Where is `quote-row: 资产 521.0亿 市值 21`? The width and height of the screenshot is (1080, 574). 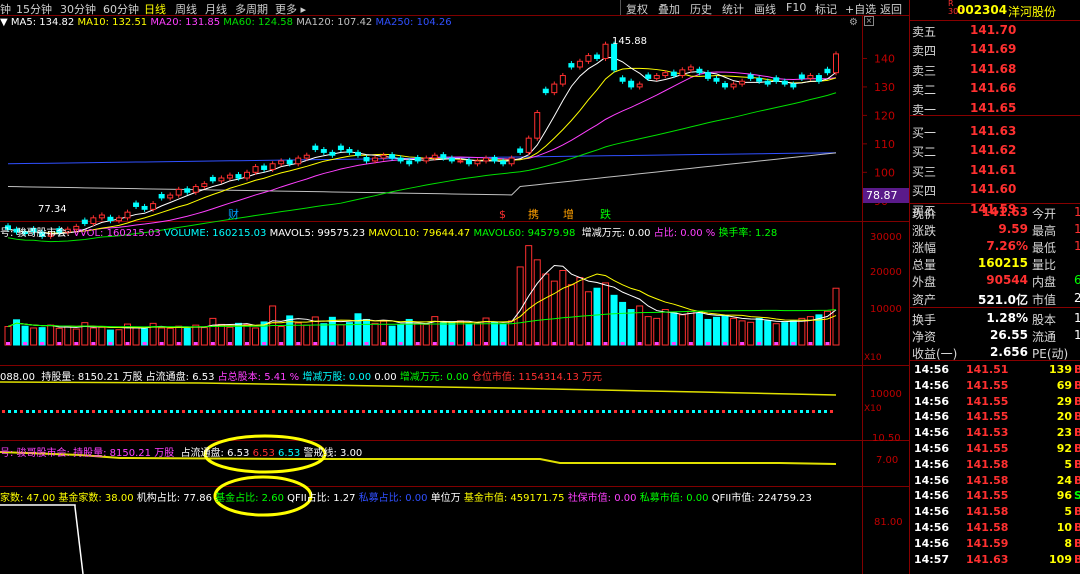
quote-row: 资产 521.0亿 市值 21 is located at coordinates (995, 298).